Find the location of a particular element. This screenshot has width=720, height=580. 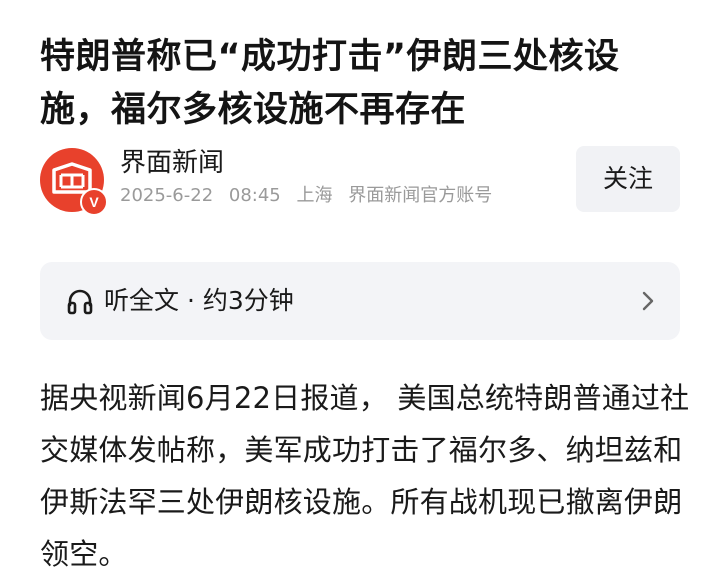

publish-location: 上海 is located at coordinates (314, 195).